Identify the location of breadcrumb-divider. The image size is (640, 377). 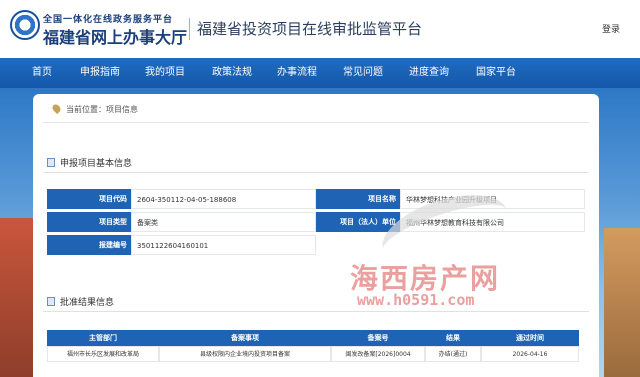
(316, 122).